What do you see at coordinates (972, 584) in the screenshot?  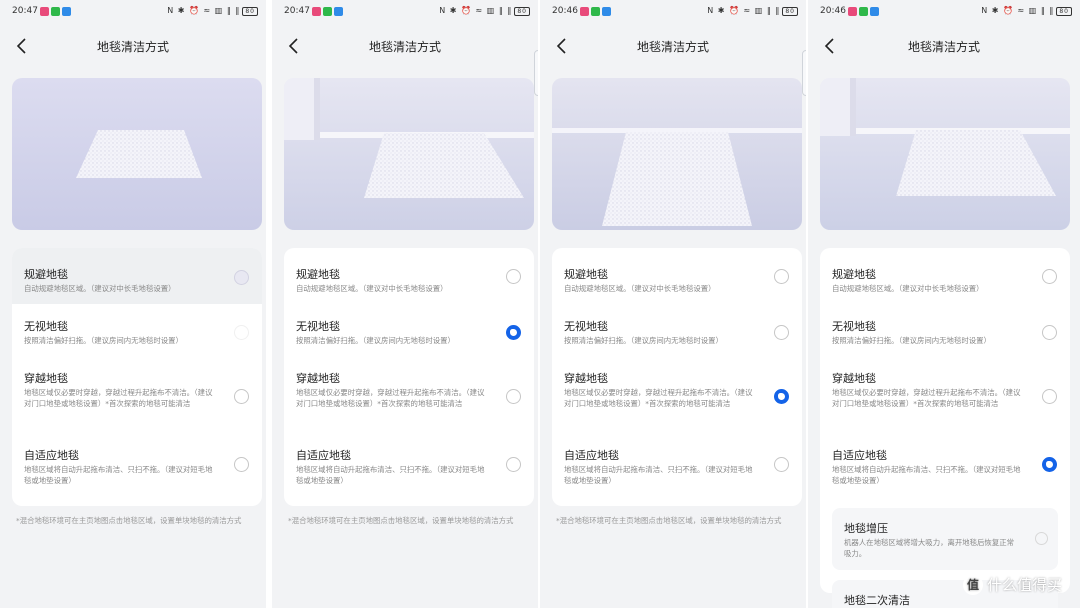 I see `watermark-logo: 值` at bounding box center [972, 584].